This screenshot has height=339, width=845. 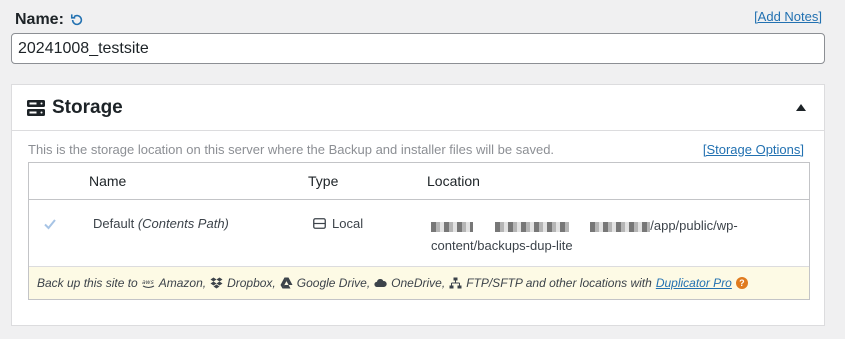 I want to click on amazon-icon: aws, so click(x=148, y=283).